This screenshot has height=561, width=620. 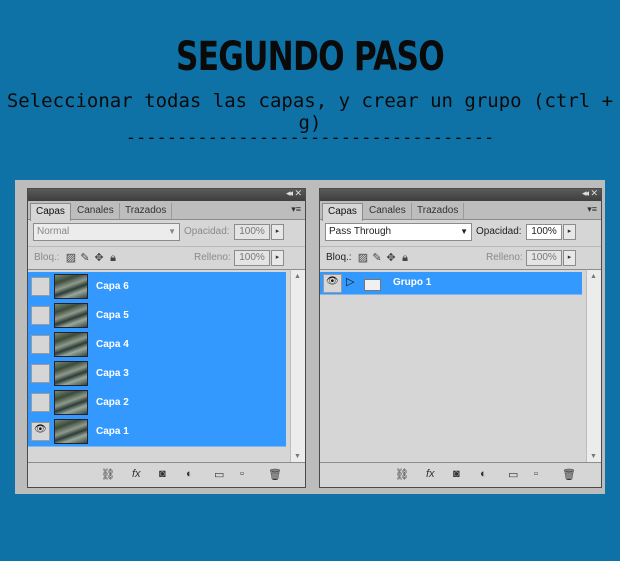 What do you see at coordinates (106, 232) in the screenshot?
I see `blend-mode-select: Normal ▼` at bounding box center [106, 232].